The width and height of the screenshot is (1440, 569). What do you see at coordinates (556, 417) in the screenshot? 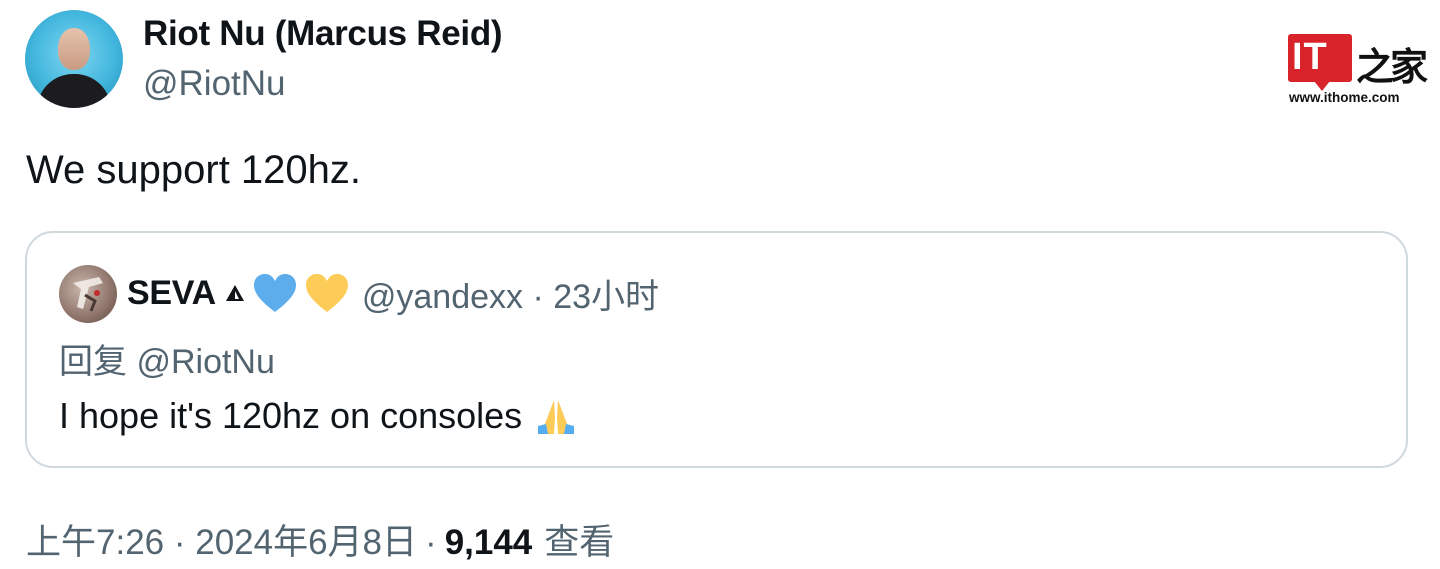
I see `praying-hands-icon` at bounding box center [556, 417].